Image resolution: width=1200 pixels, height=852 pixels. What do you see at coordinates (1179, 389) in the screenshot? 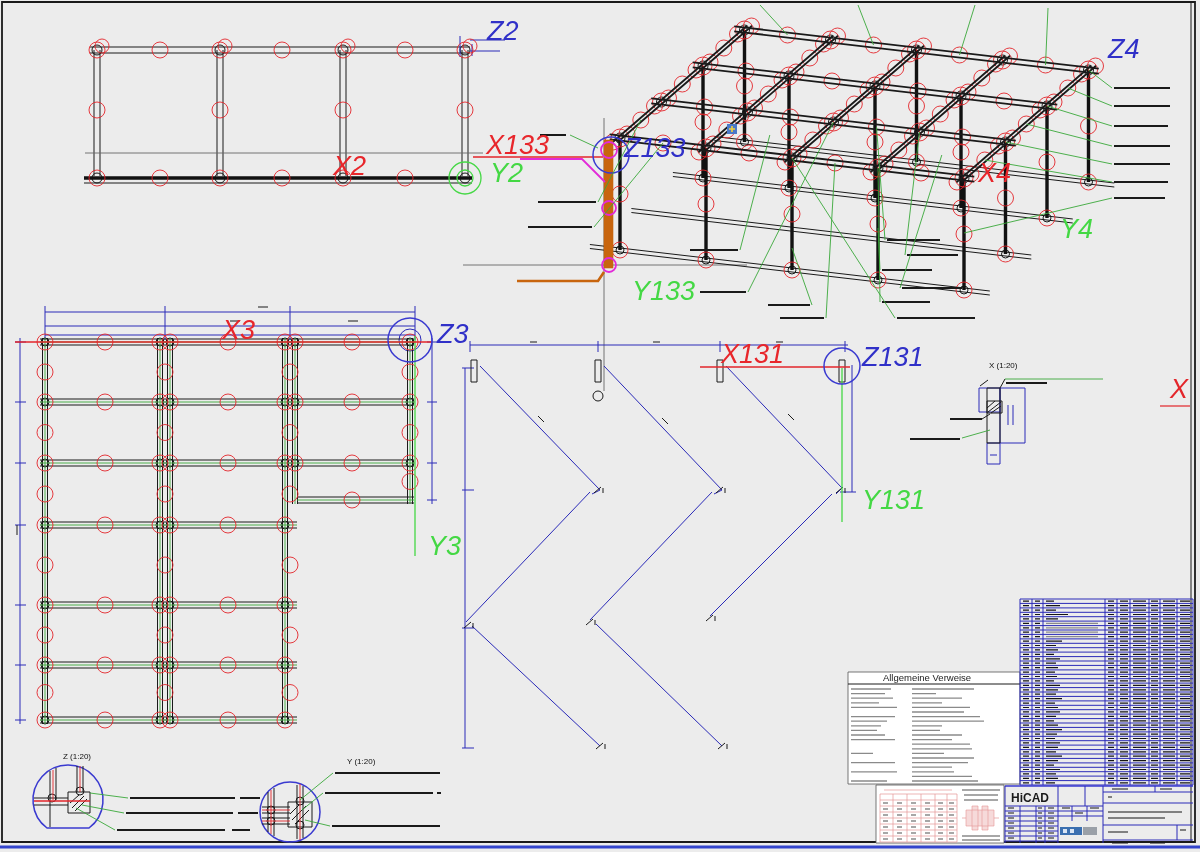
I see `section-mark-label: X` at bounding box center [1179, 389].